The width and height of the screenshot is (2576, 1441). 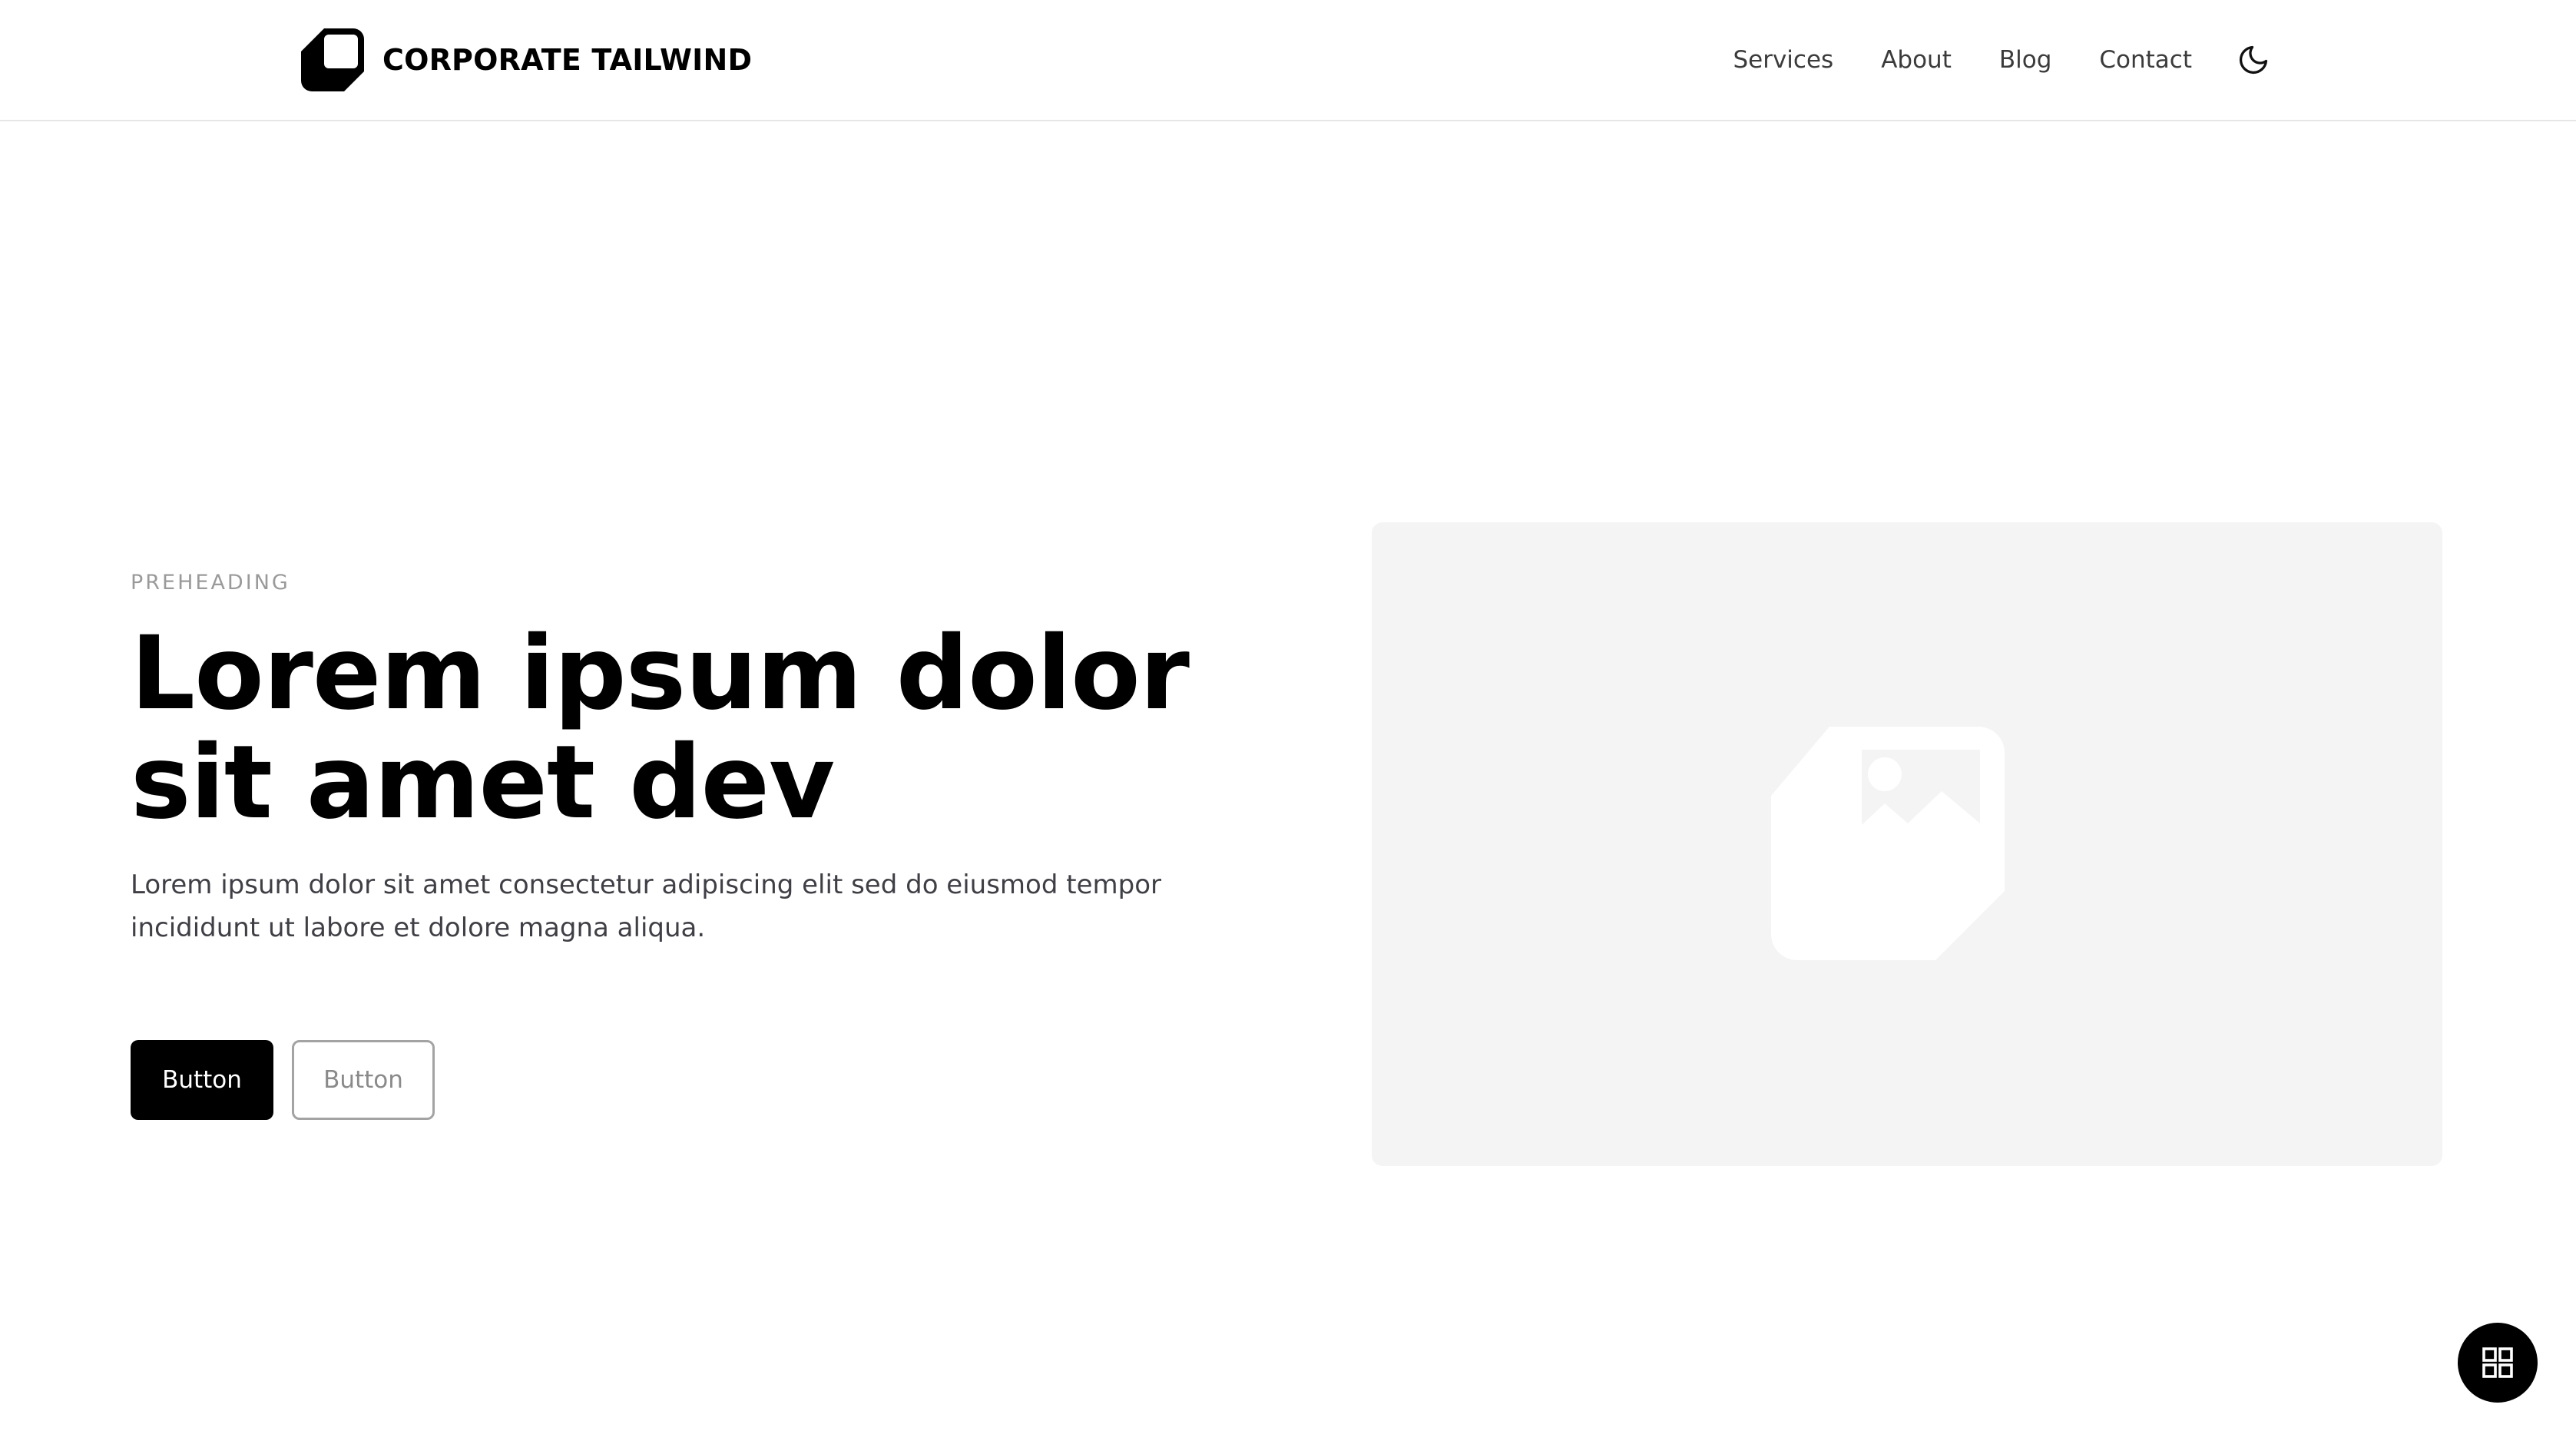 What do you see at coordinates (202, 1080) in the screenshot?
I see `primary-button: Button` at bounding box center [202, 1080].